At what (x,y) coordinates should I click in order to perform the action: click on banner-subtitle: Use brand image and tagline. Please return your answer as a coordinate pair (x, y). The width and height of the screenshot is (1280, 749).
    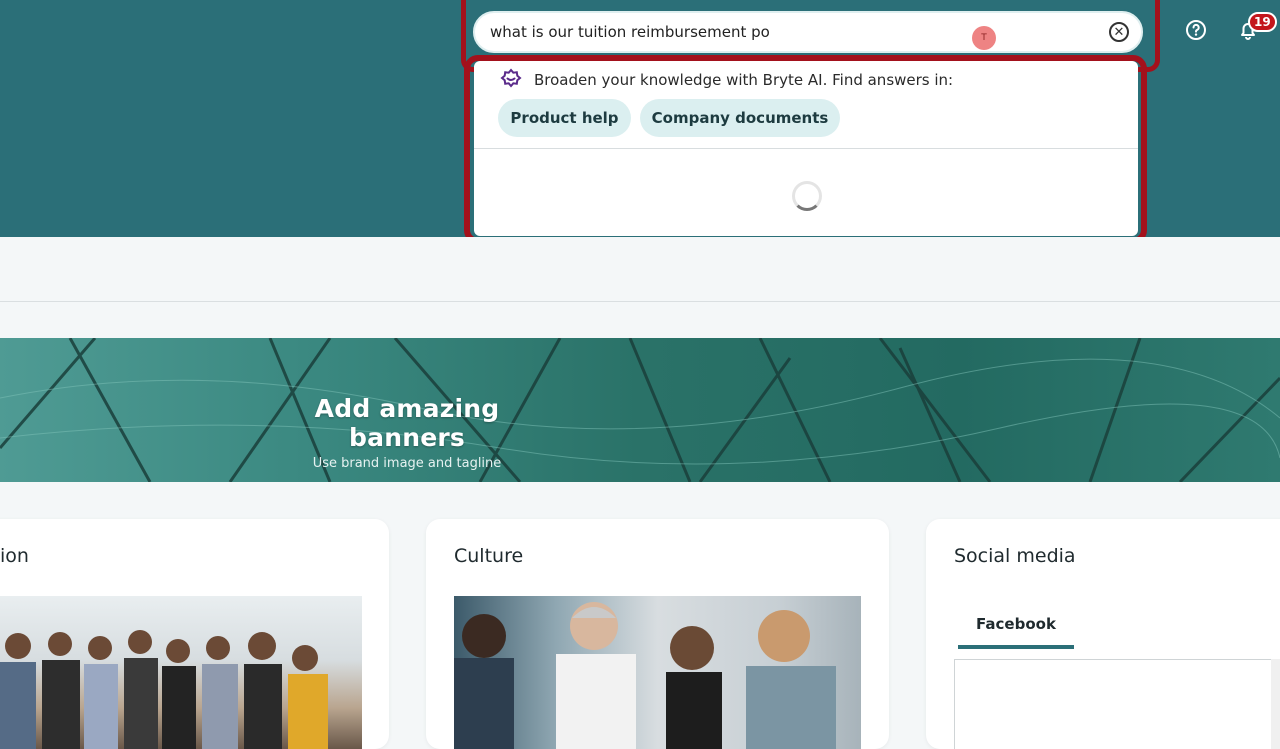
    Looking at the image, I should click on (407, 463).